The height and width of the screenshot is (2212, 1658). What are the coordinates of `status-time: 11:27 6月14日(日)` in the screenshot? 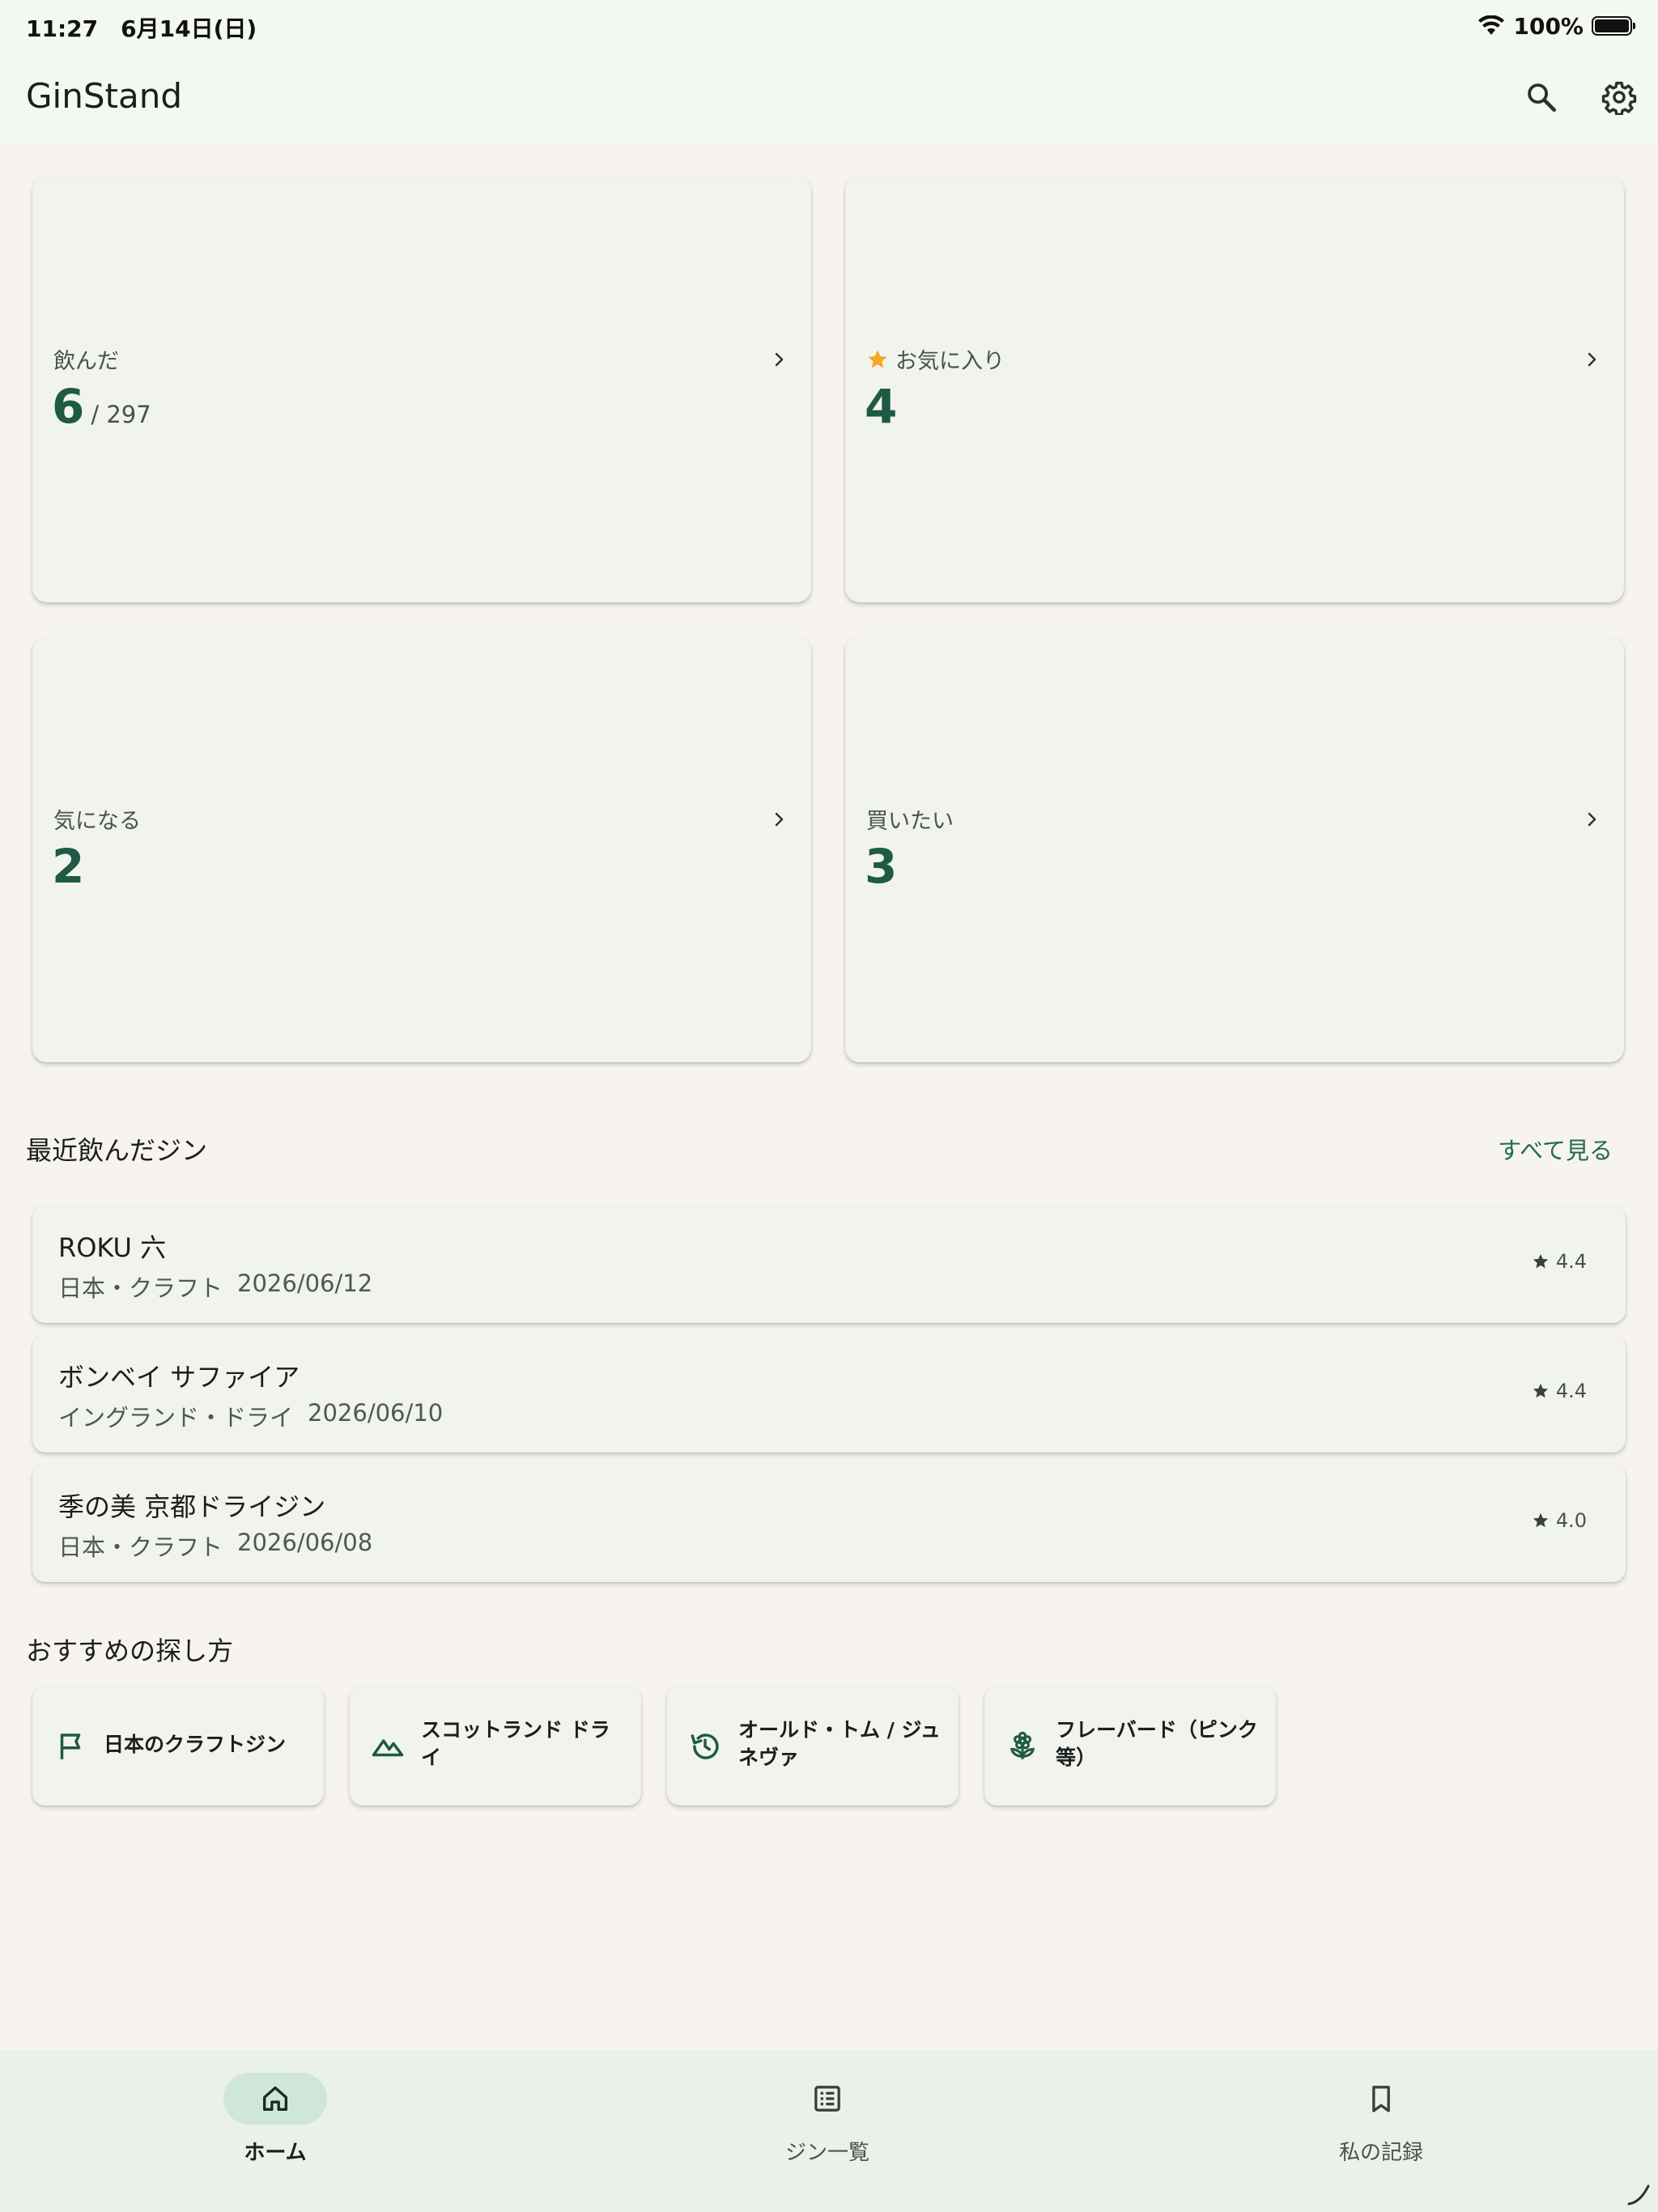 It's located at (141, 28).